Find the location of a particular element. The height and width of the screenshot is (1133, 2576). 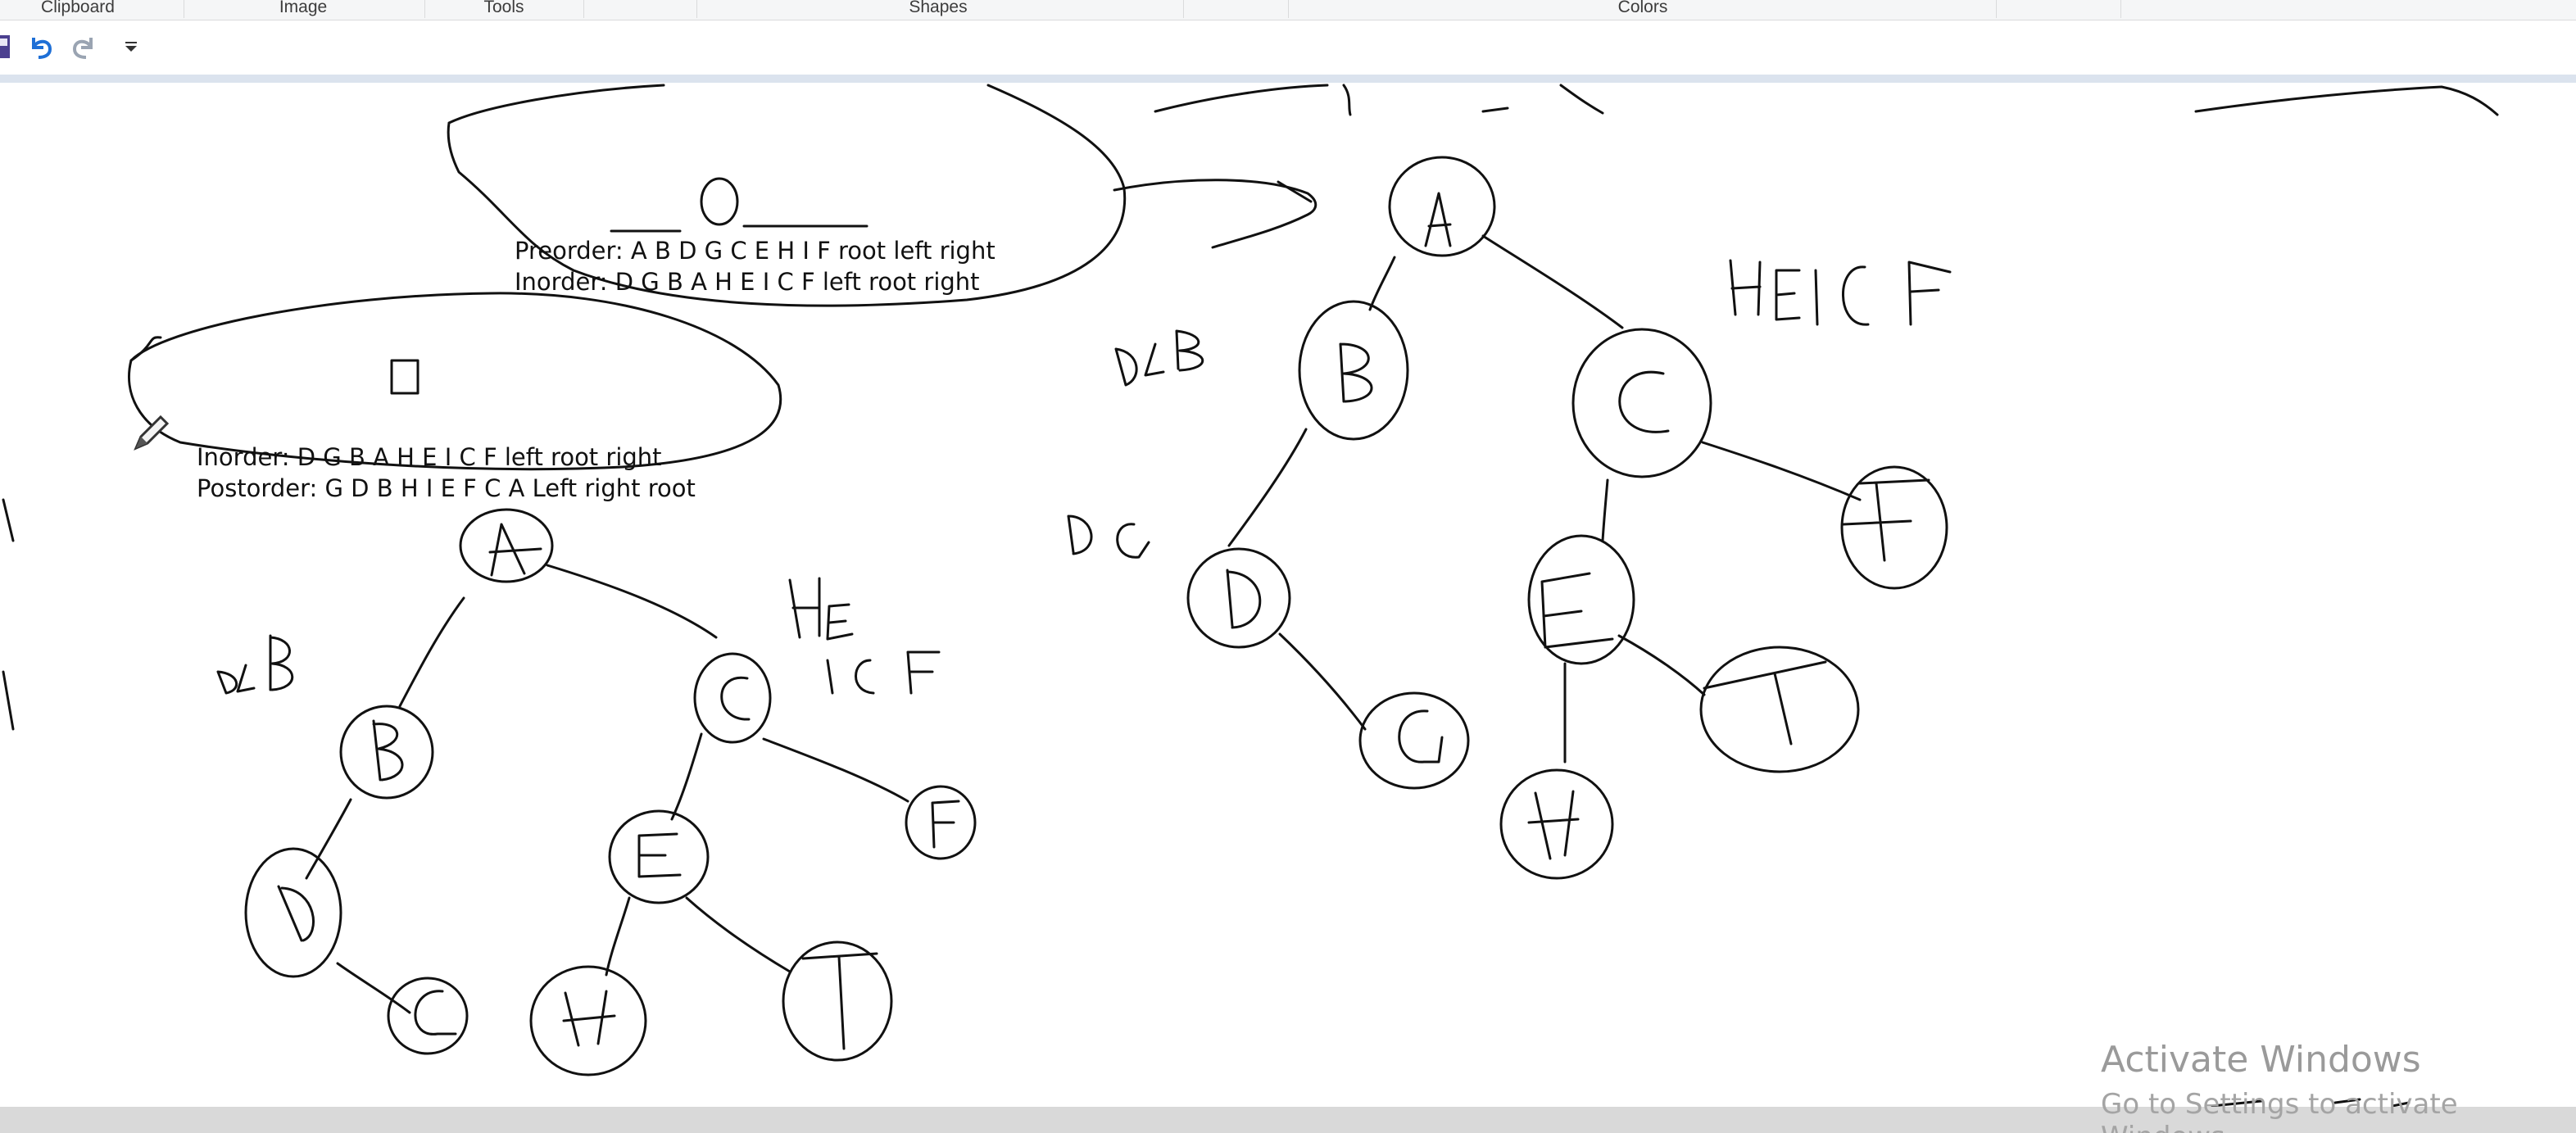

ribbon-group-clipboard: Clipboard is located at coordinates (78, 10).